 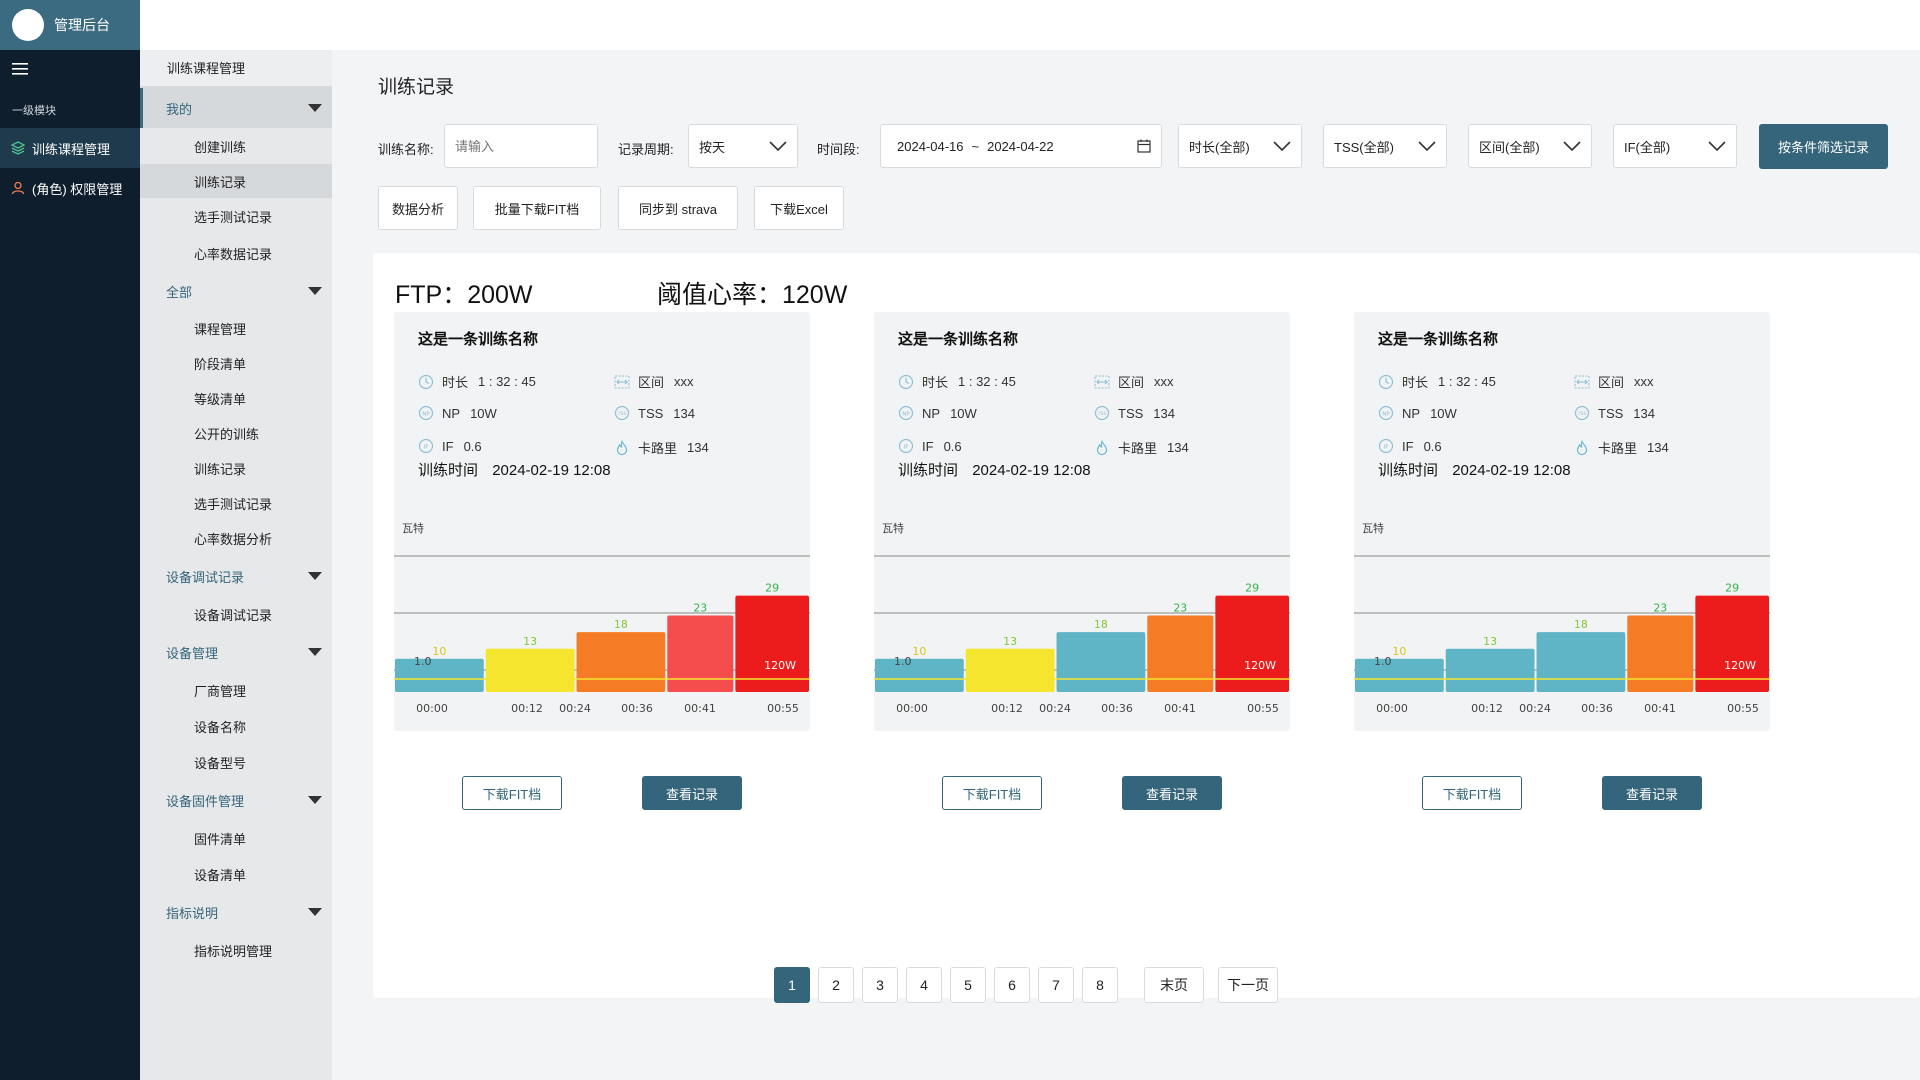 I want to click on metric-zone: 区间 xxx, so click(x=1134, y=381).